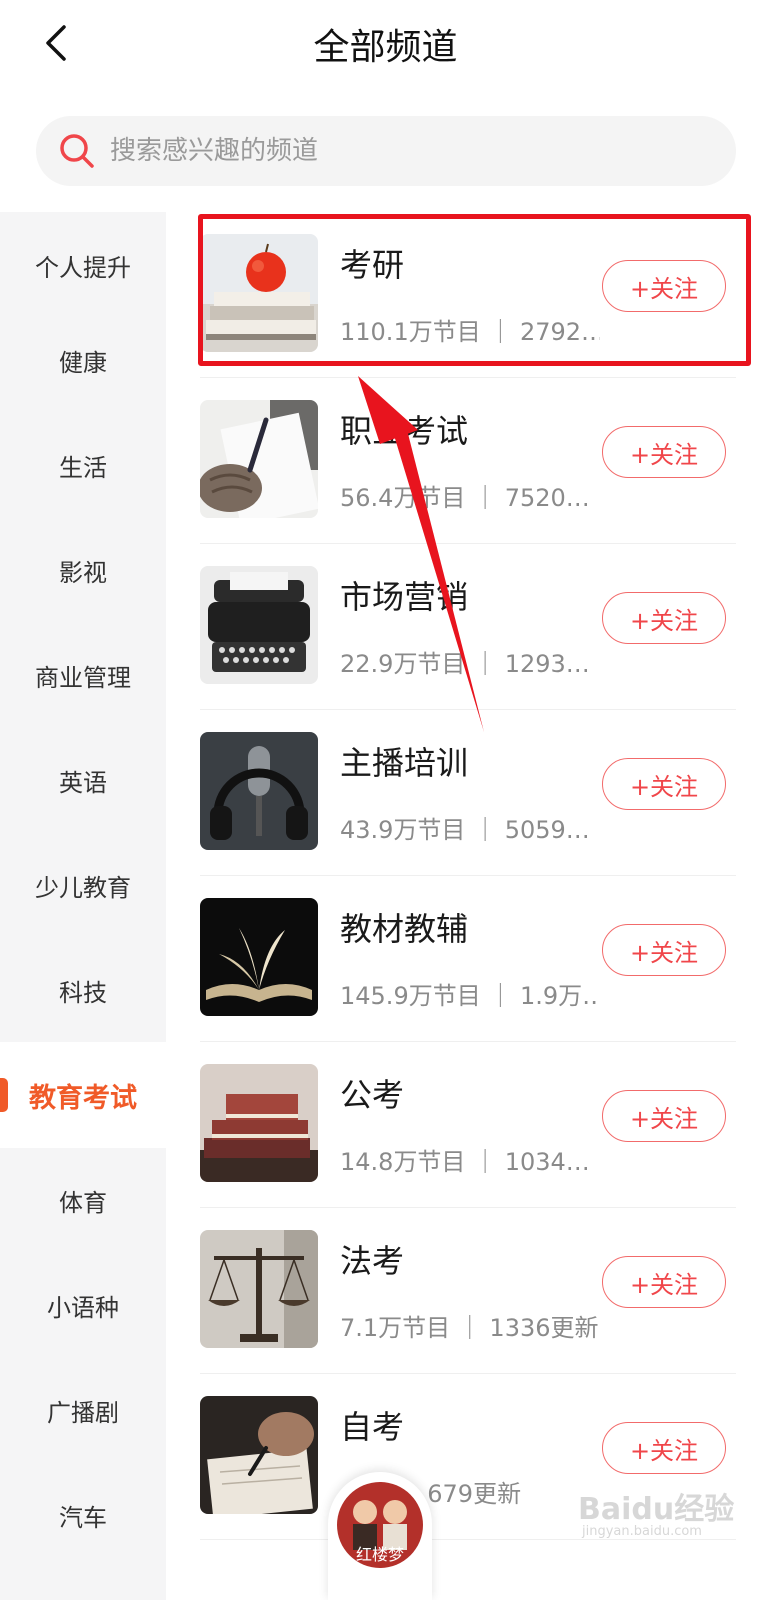  I want to click on channel-name: 法考, so click(372, 1261).